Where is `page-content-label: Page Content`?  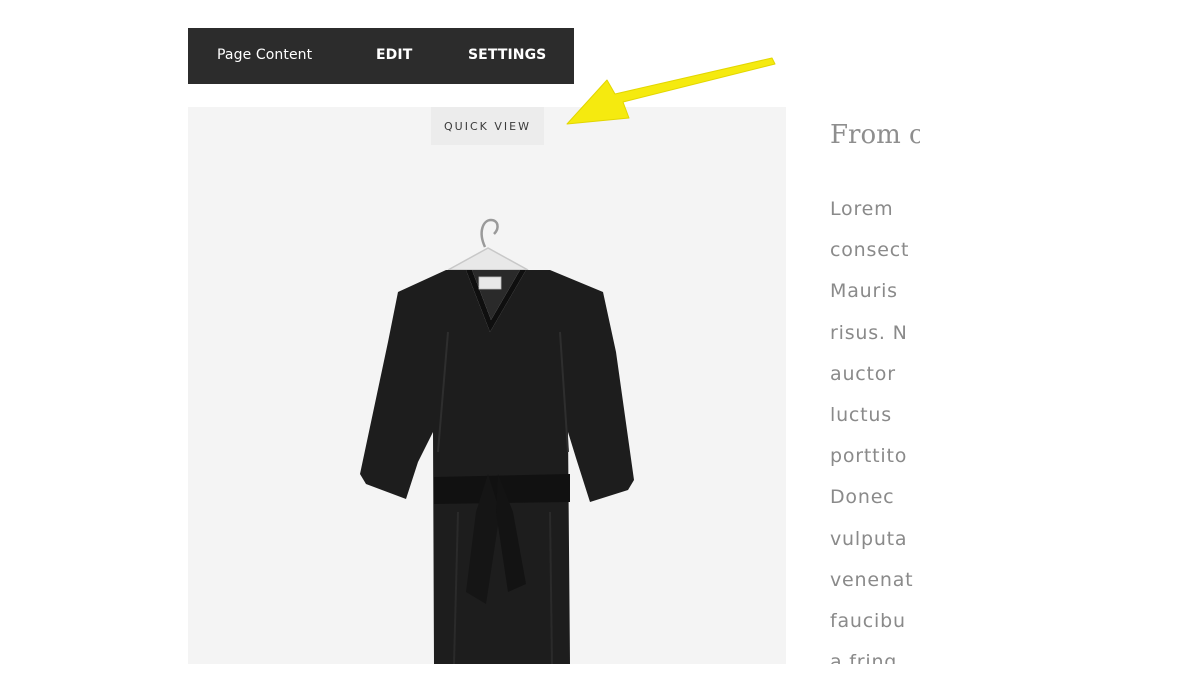
page-content-label: Page Content is located at coordinates (265, 55).